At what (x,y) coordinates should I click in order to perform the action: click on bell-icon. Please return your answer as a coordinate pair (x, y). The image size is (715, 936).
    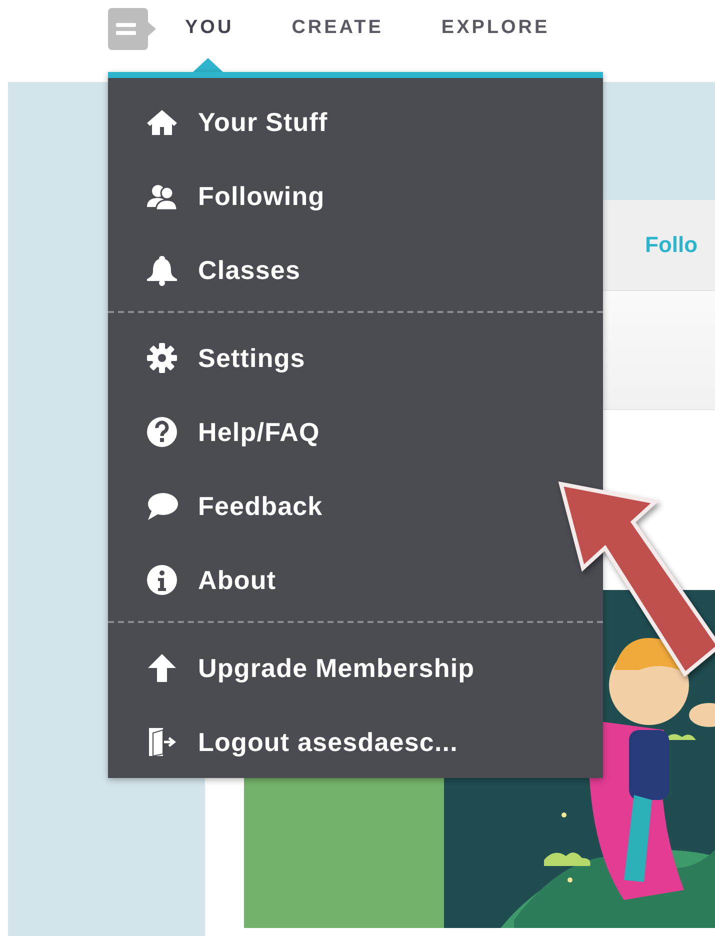
    Looking at the image, I should click on (162, 270).